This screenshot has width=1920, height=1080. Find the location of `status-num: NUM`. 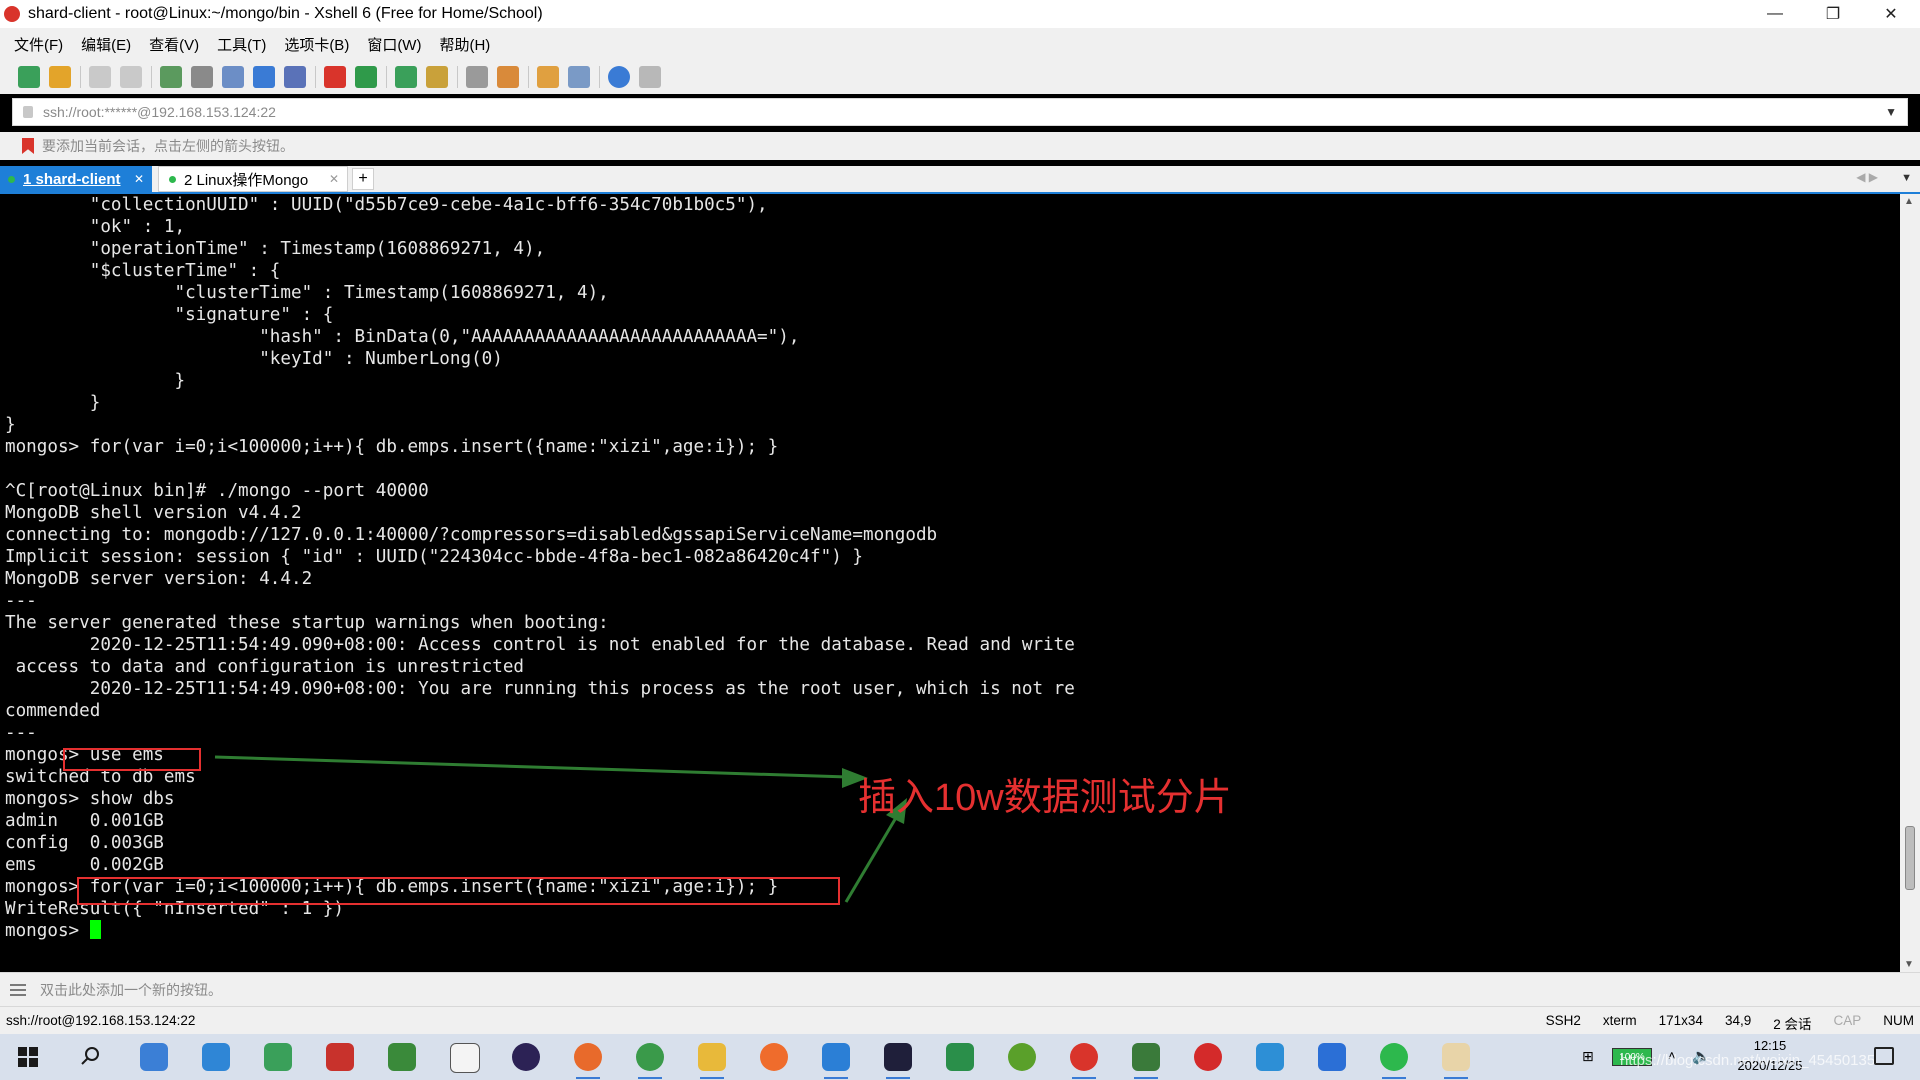

status-num: NUM is located at coordinates (1898, 1020).